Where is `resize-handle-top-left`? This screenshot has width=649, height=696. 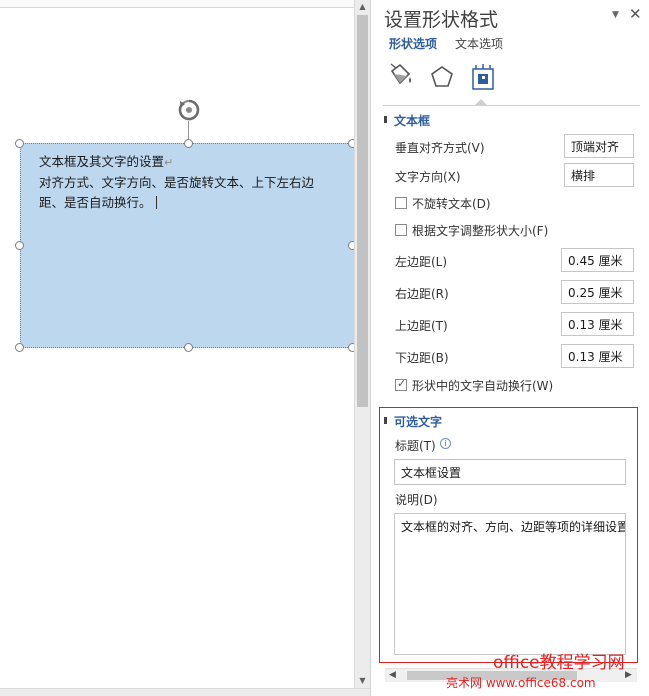
resize-handle-top-left is located at coordinates (19, 143).